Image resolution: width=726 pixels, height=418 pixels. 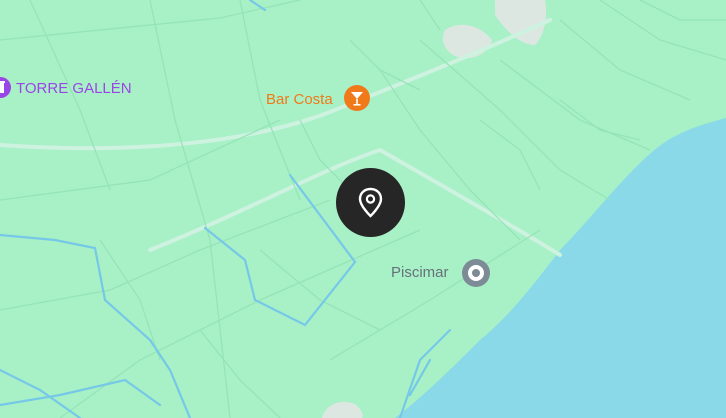 I want to click on road, so click(x=470, y=202).